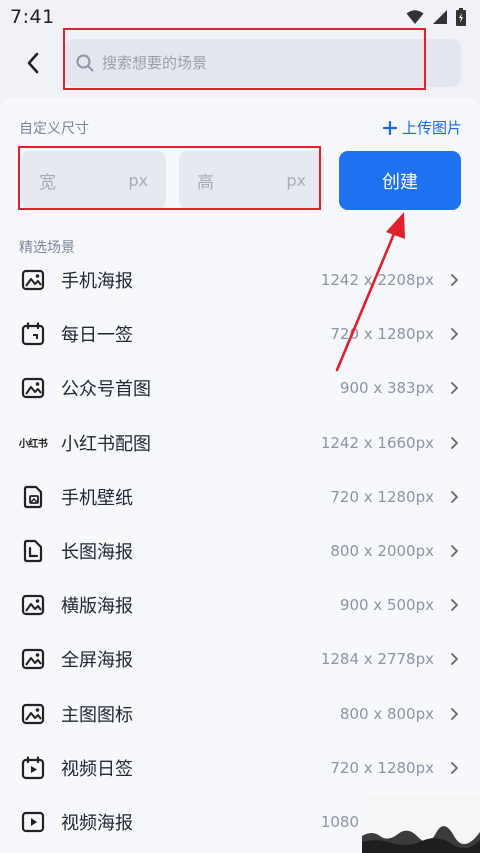 The image size is (480, 853). I want to click on scene-item: 全屏海报 1284 x 2778px, so click(240, 659).